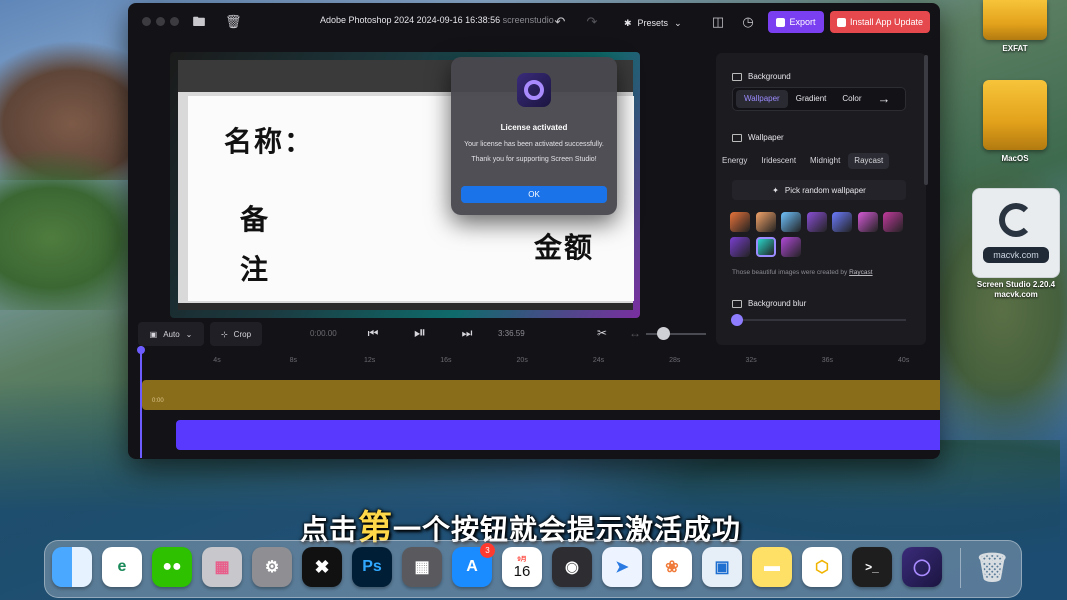 The image size is (1067, 600). I want to click on play-icon: ⏯, so click(420, 332).